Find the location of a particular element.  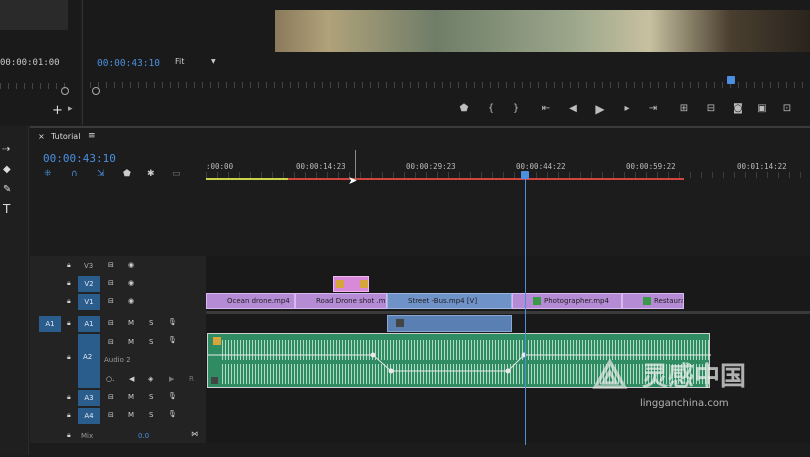

mark-in-icon: { is located at coordinates (491, 109).